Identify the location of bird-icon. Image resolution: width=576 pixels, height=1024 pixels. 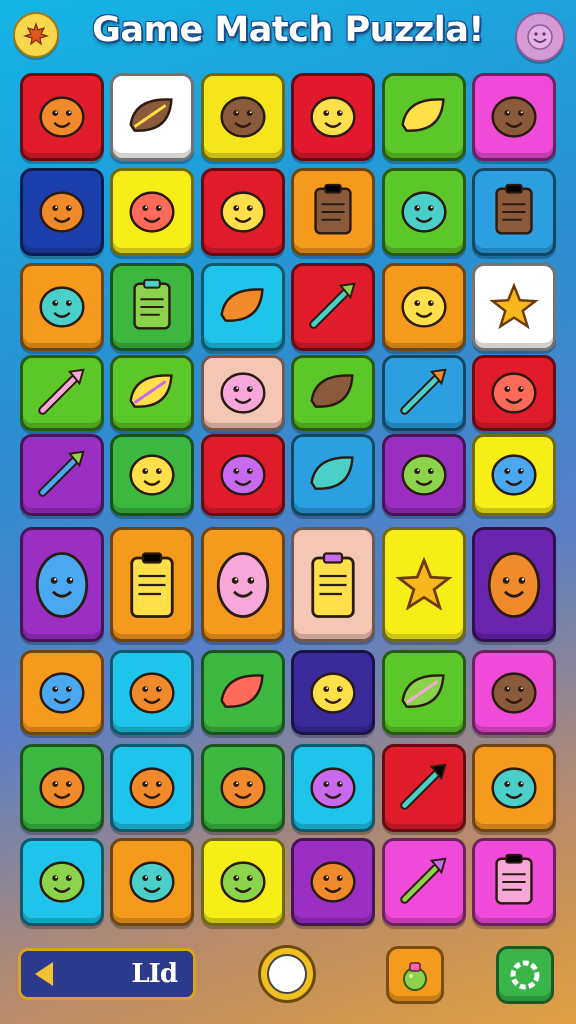
(424, 212).